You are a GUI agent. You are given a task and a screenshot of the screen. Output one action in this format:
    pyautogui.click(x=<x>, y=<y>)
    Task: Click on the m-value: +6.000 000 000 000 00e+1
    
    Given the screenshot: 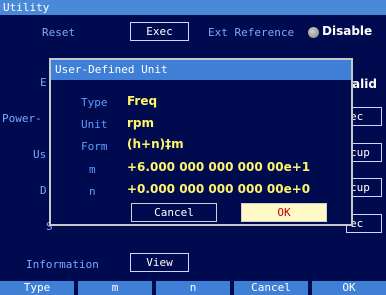 What is the action you would take?
    pyautogui.click(x=218, y=167)
    